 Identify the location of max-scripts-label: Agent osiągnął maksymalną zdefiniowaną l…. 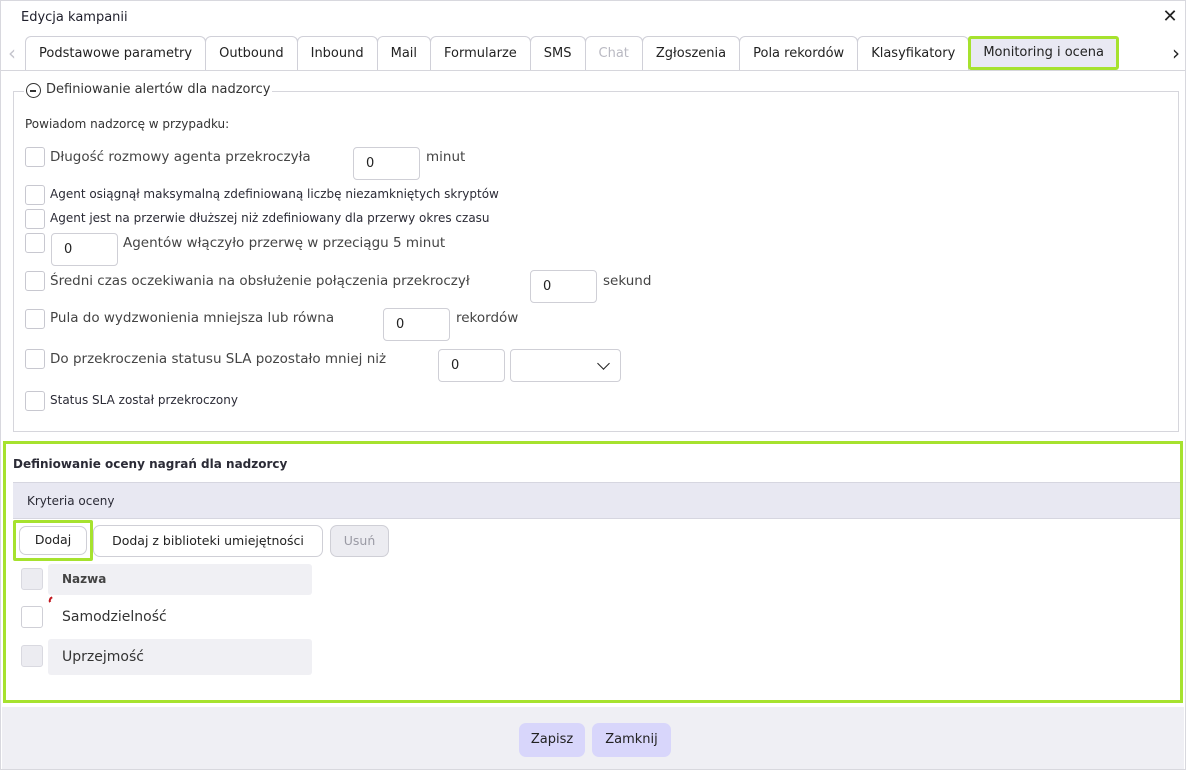
(274, 194).